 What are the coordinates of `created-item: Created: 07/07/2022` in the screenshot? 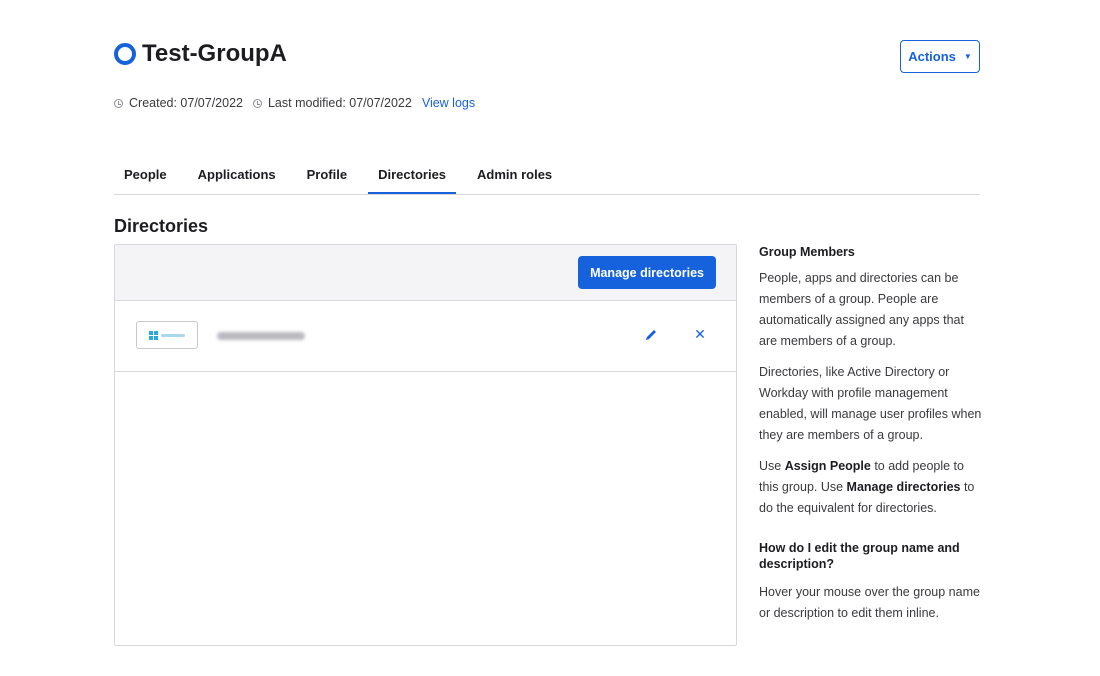 It's located at (178, 103).